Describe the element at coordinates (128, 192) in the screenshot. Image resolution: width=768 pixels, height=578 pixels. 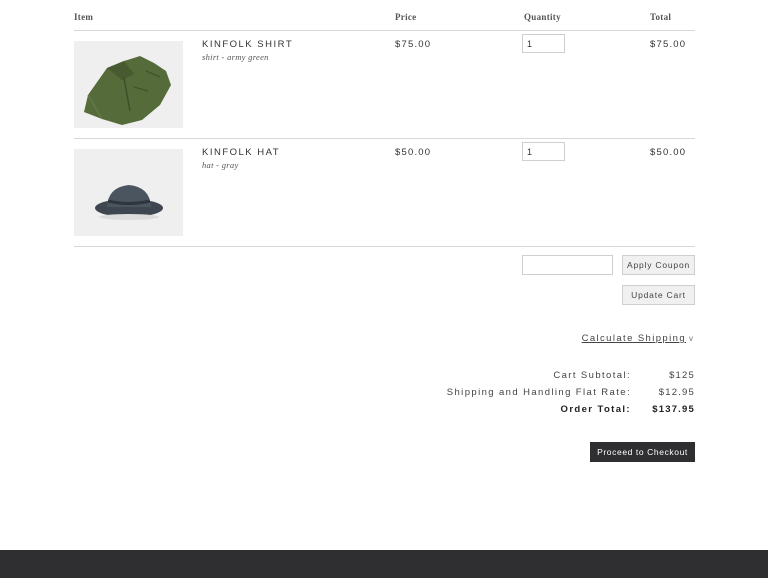
I see `hat-image` at that location.